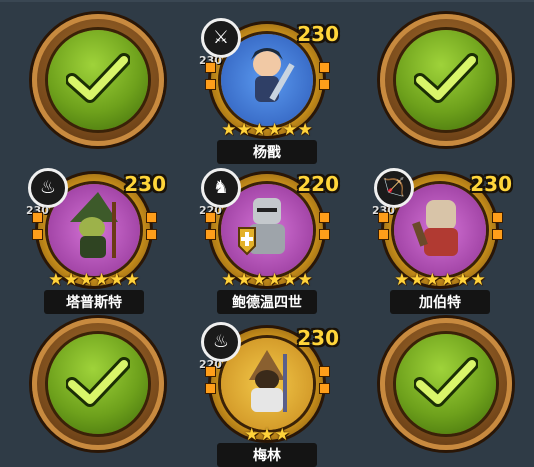  I want to click on sword-icon: ⚔, so click(221, 38).